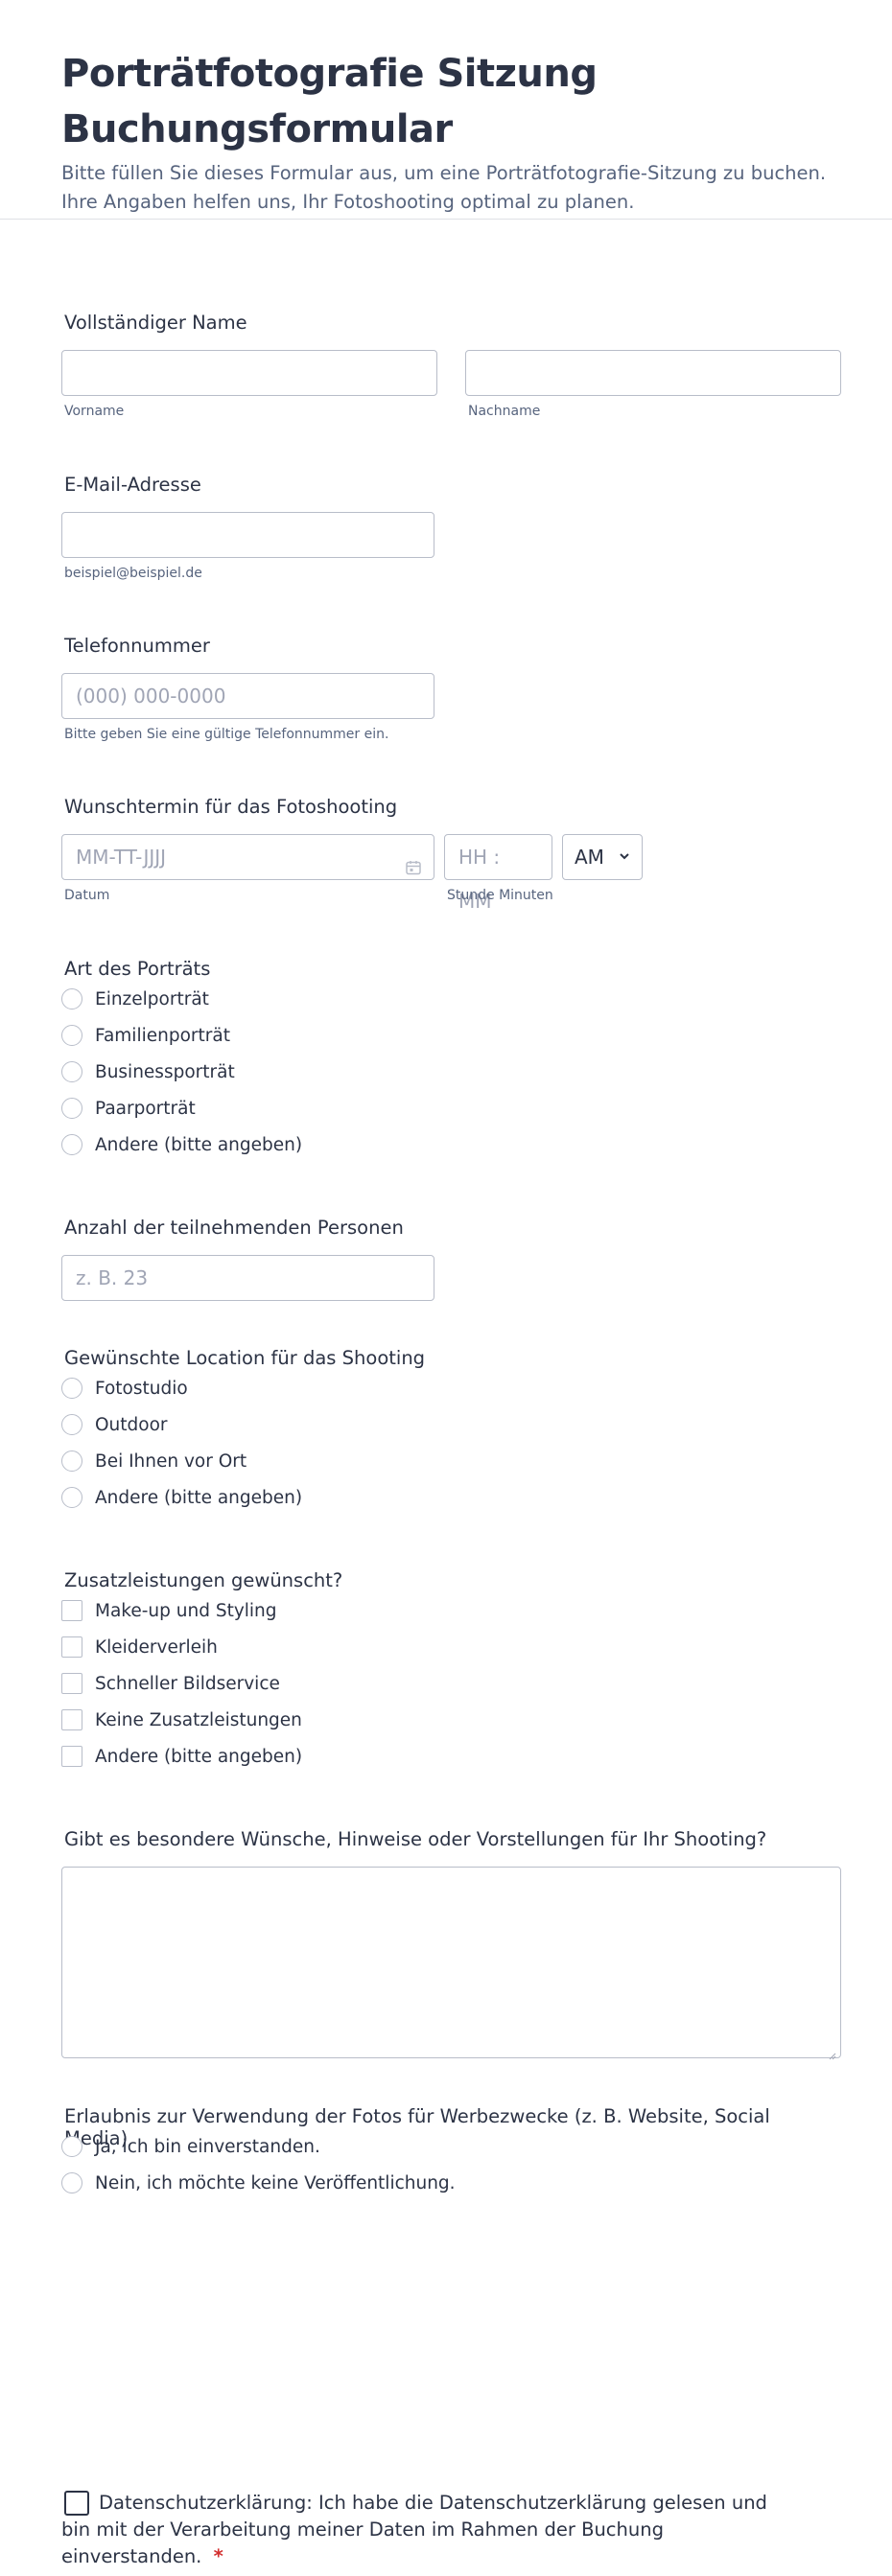 This screenshot has width=892, height=2576. I want to click on last-name-input, so click(653, 373).